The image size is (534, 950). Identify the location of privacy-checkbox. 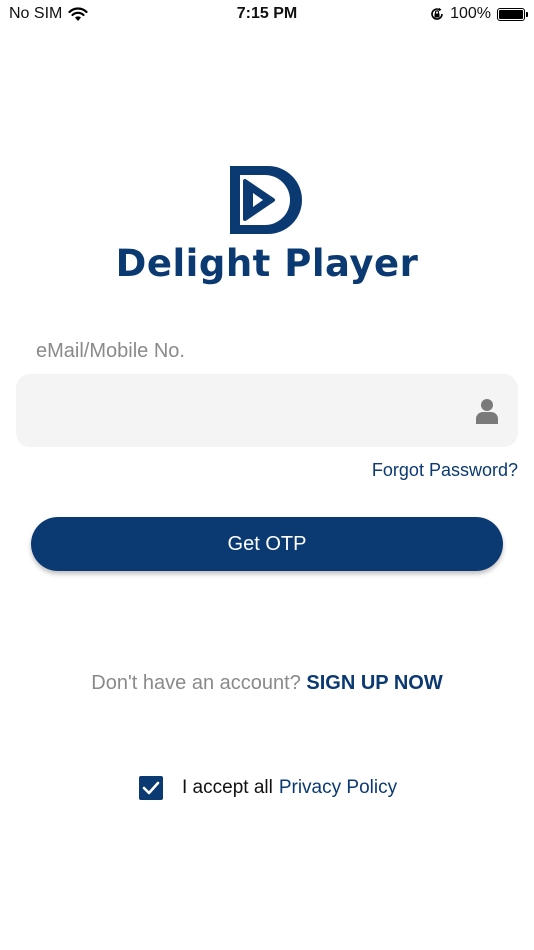
(151, 788).